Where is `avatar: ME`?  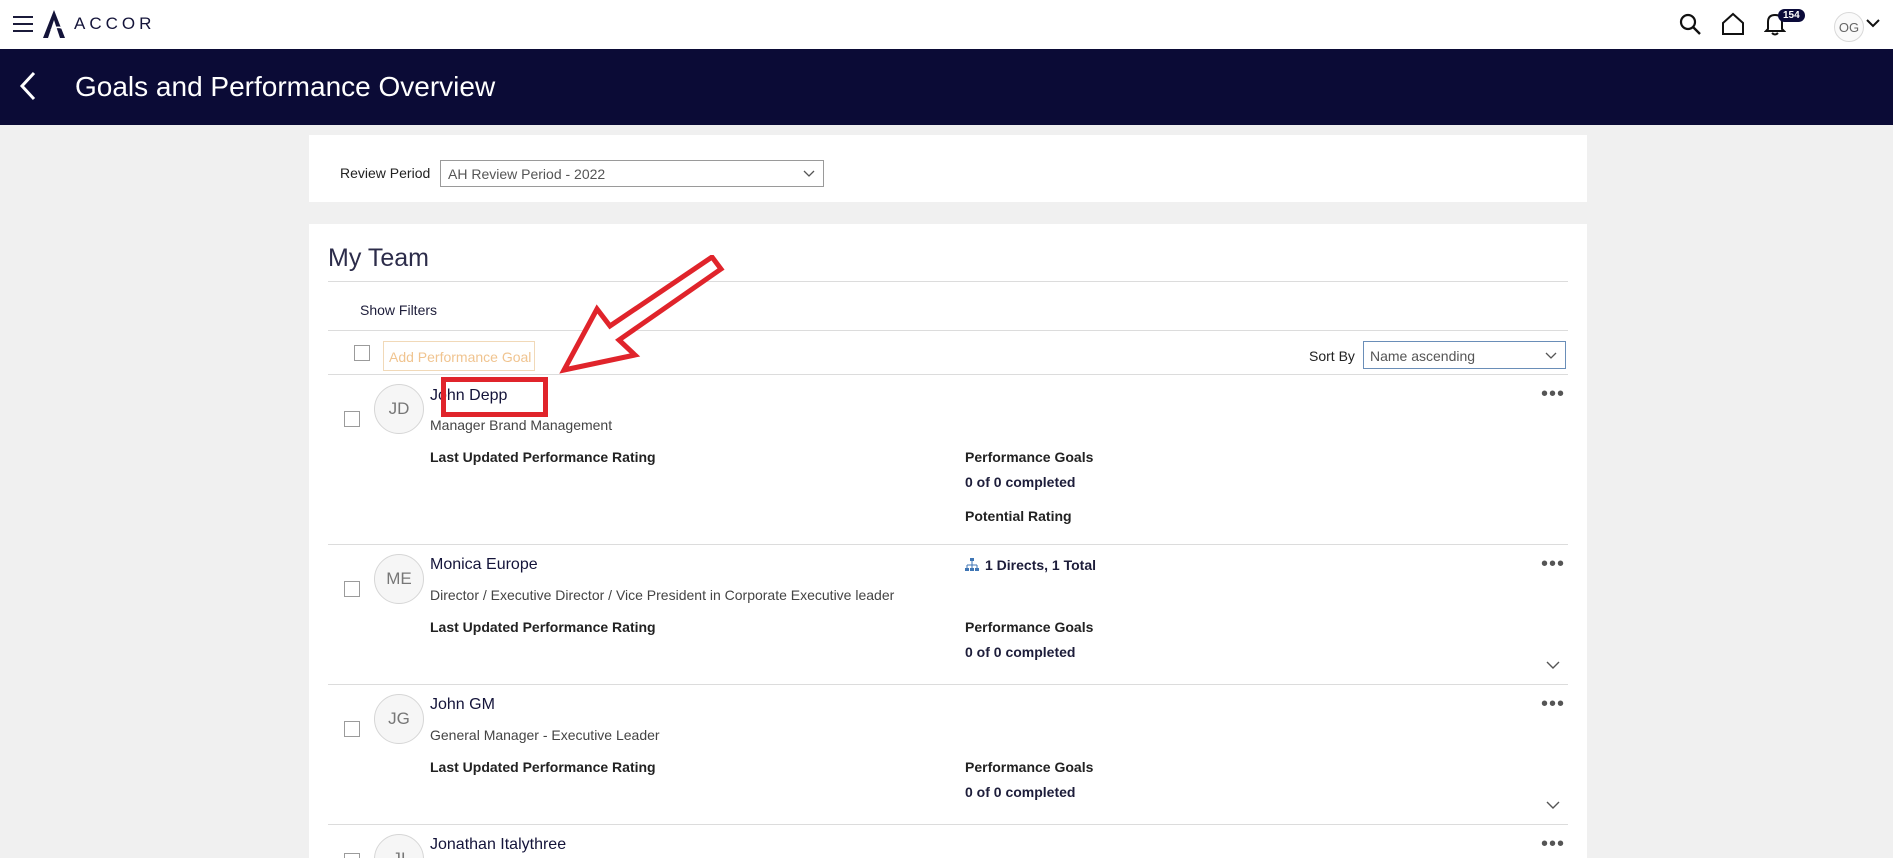
avatar: ME is located at coordinates (399, 579).